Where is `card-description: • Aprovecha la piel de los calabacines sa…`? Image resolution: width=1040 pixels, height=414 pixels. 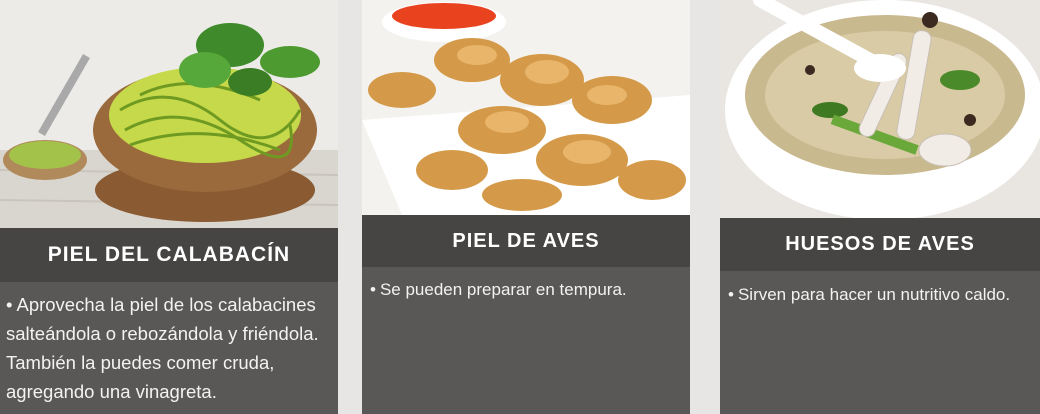 card-description: • Aprovecha la piel de los calabacines sa… is located at coordinates (169, 348).